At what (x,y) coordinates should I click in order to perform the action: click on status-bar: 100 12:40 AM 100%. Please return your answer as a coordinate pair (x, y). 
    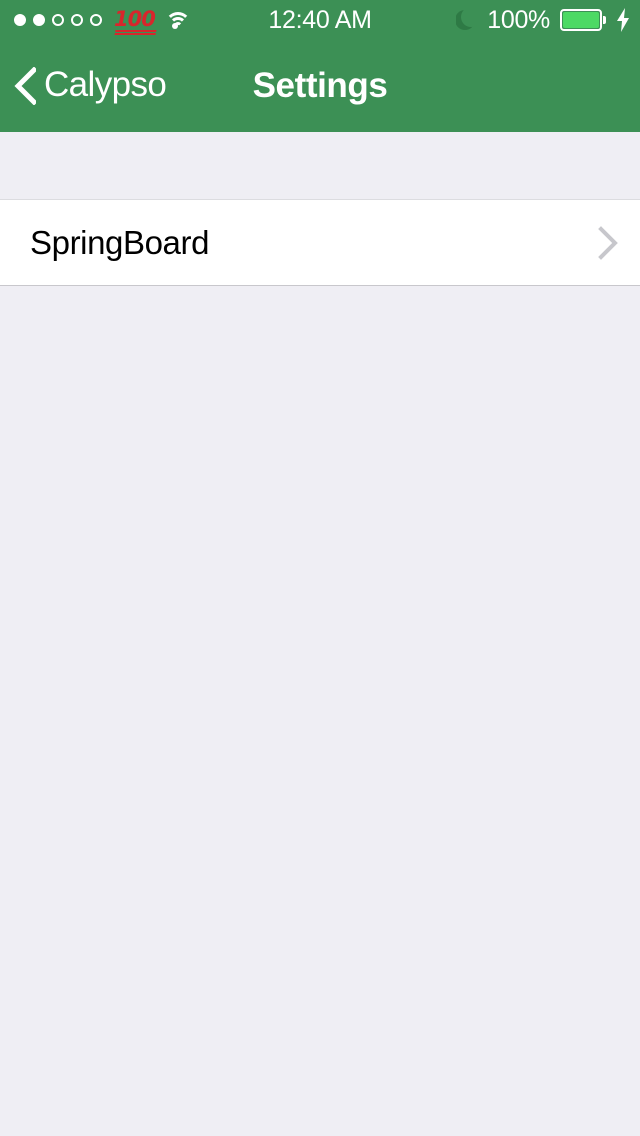
    Looking at the image, I should click on (320, 20).